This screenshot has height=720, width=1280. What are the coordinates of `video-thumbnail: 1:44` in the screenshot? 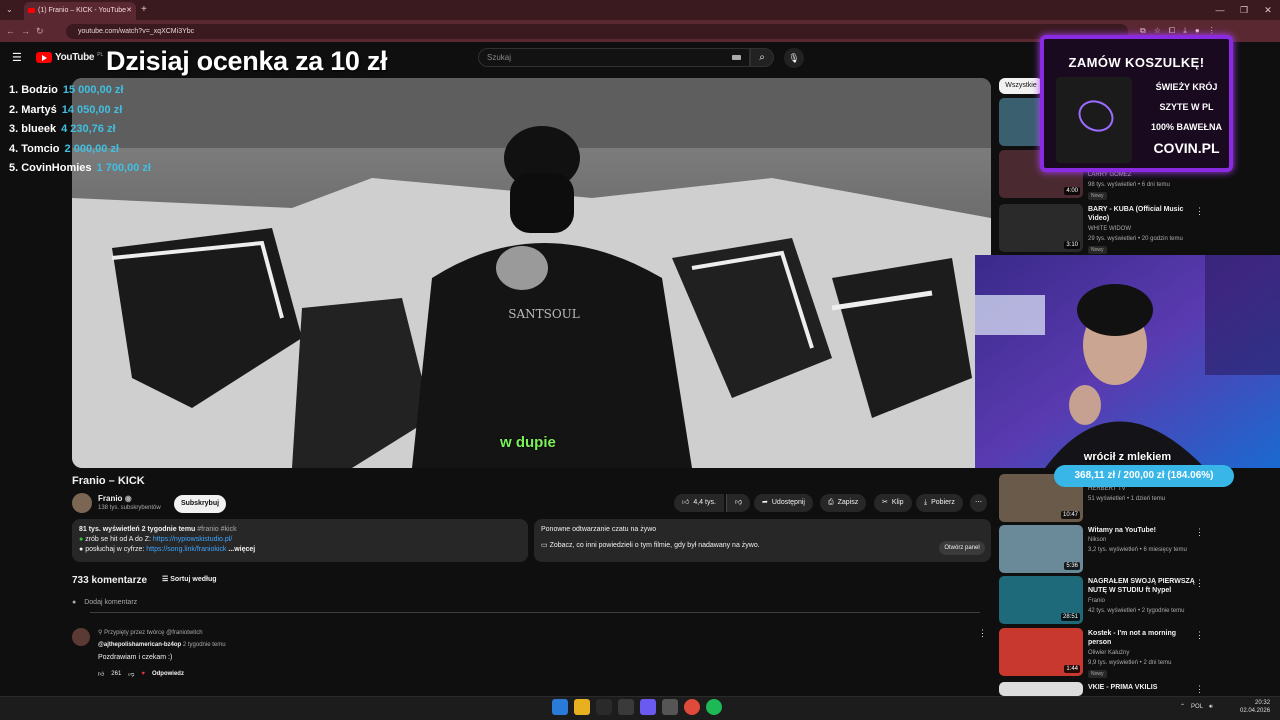 It's located at (1041, 652).